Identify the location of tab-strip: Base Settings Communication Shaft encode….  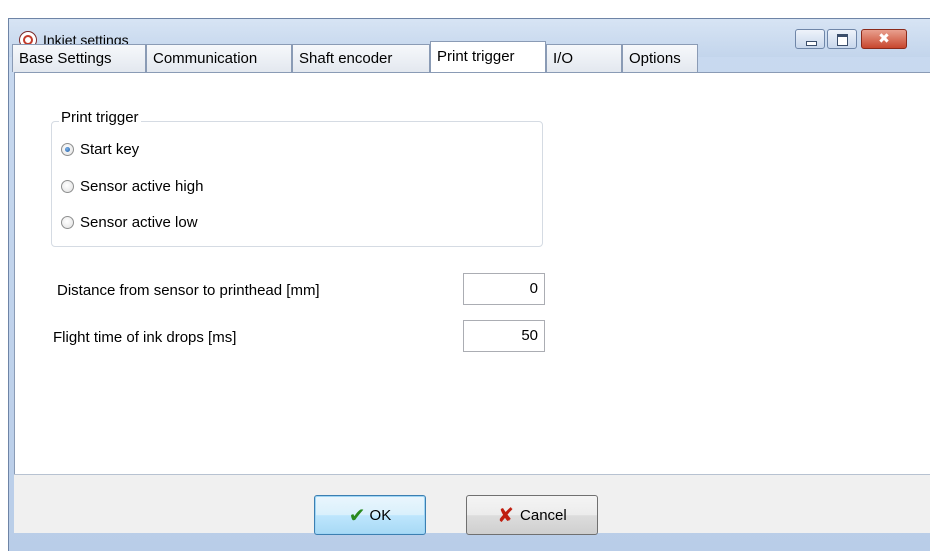
(471, 56).